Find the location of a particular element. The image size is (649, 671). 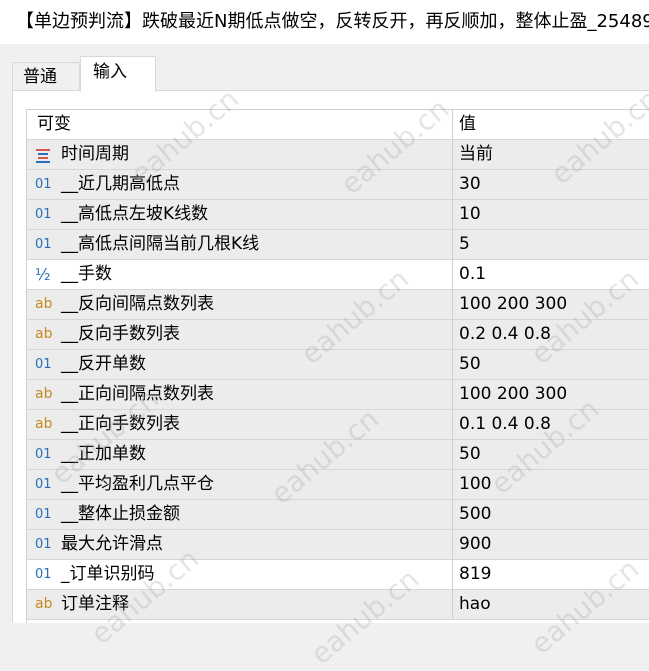

parameter-name-cell: ab __反向手数列表 is located at coordinates (240, 334).